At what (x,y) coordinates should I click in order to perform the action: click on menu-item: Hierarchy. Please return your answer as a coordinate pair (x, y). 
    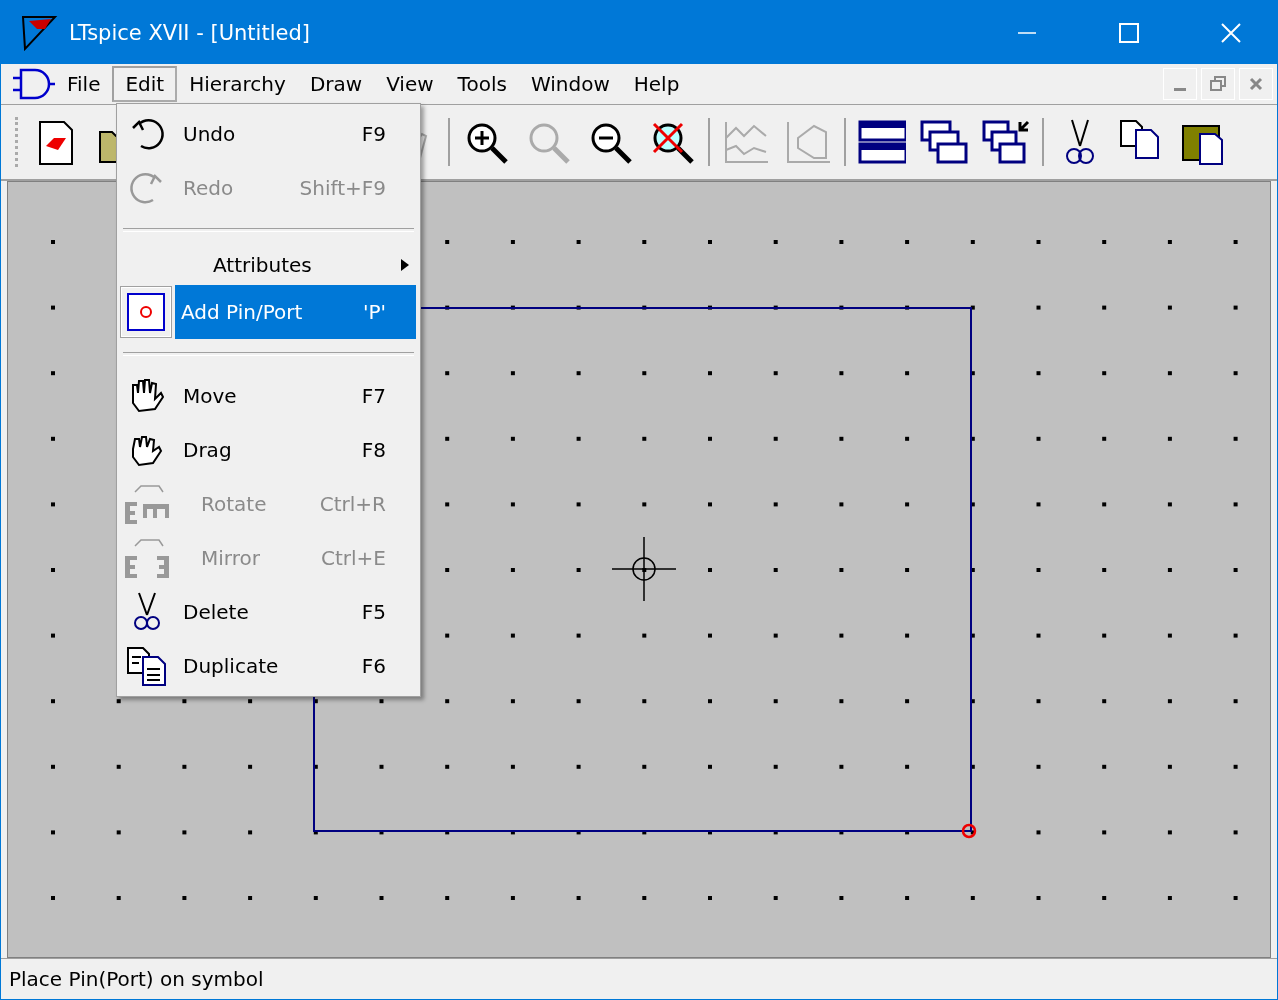
    Looking at the image, I should click on (237, 84).